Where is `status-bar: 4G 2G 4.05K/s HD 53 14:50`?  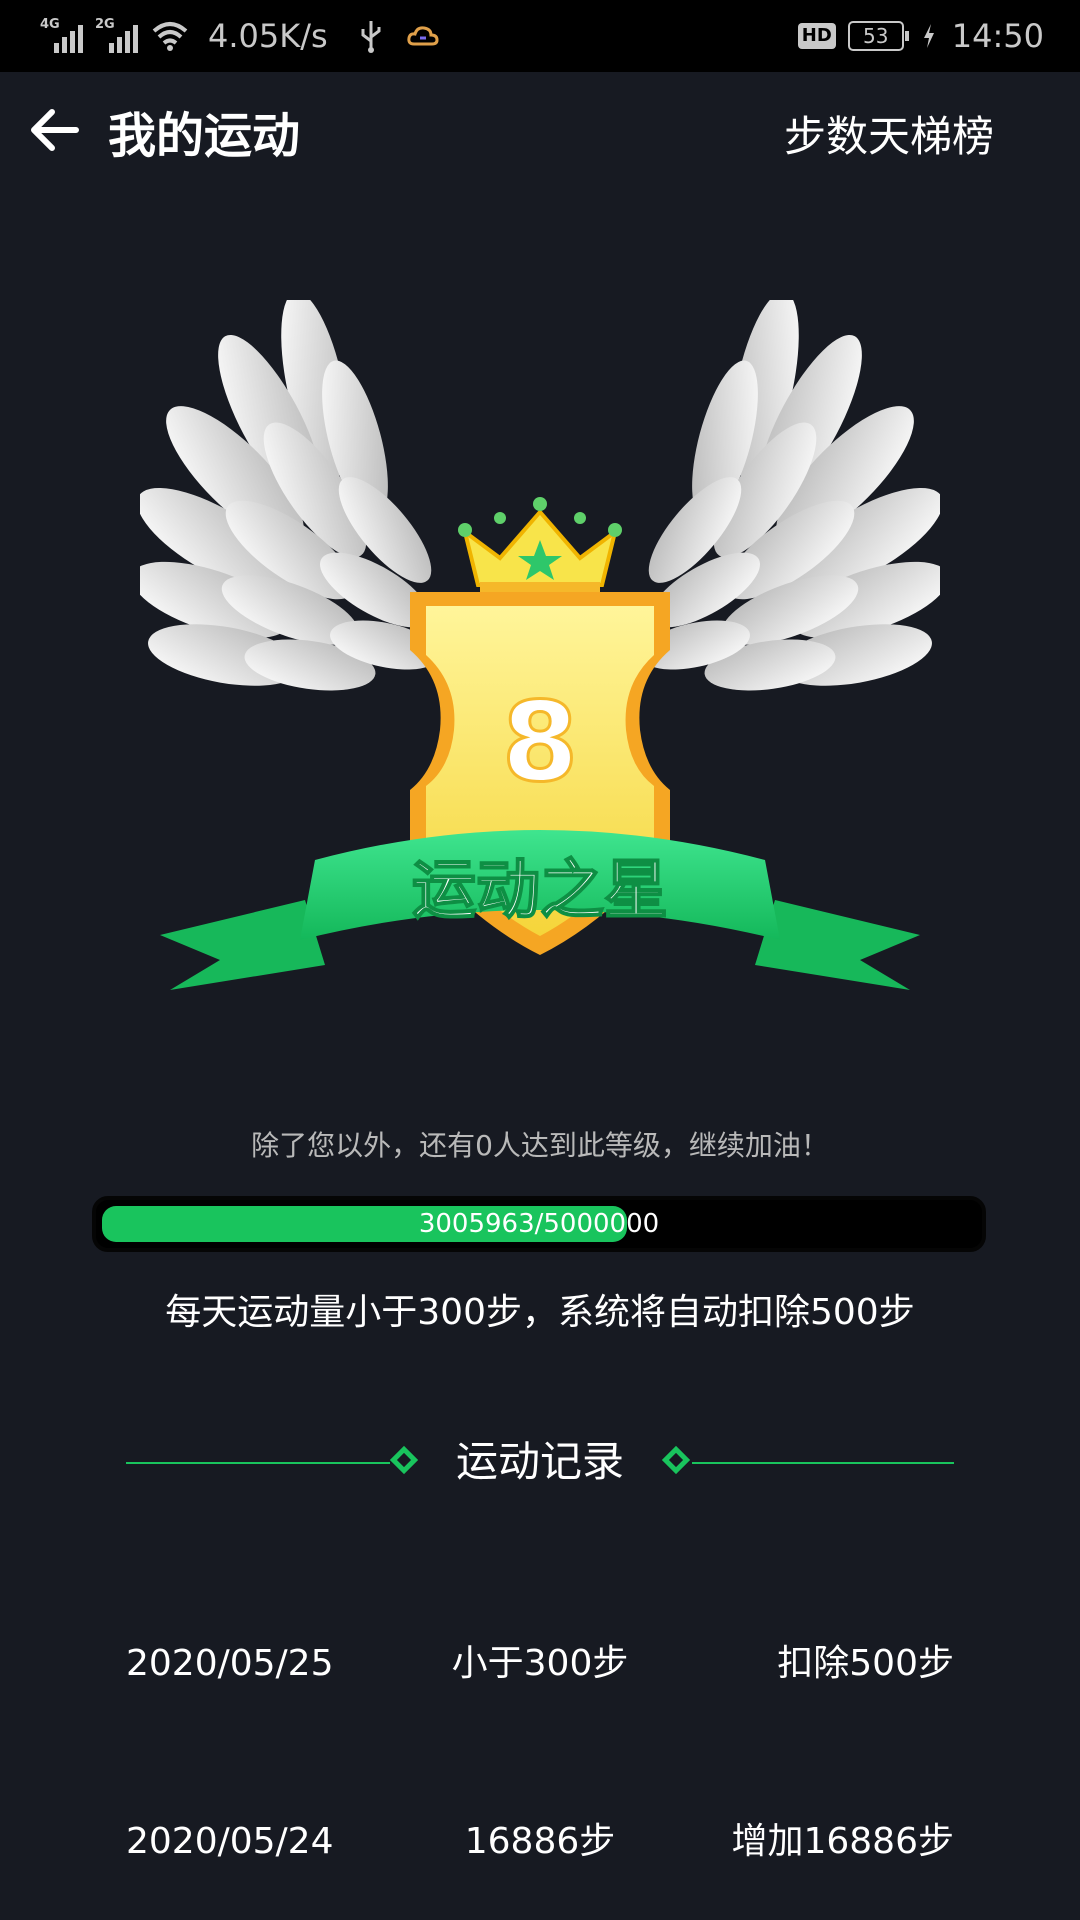
status-bar: 4G 2G 4.05K/s HD 53 14:50 is located at coordinates (540, 36).